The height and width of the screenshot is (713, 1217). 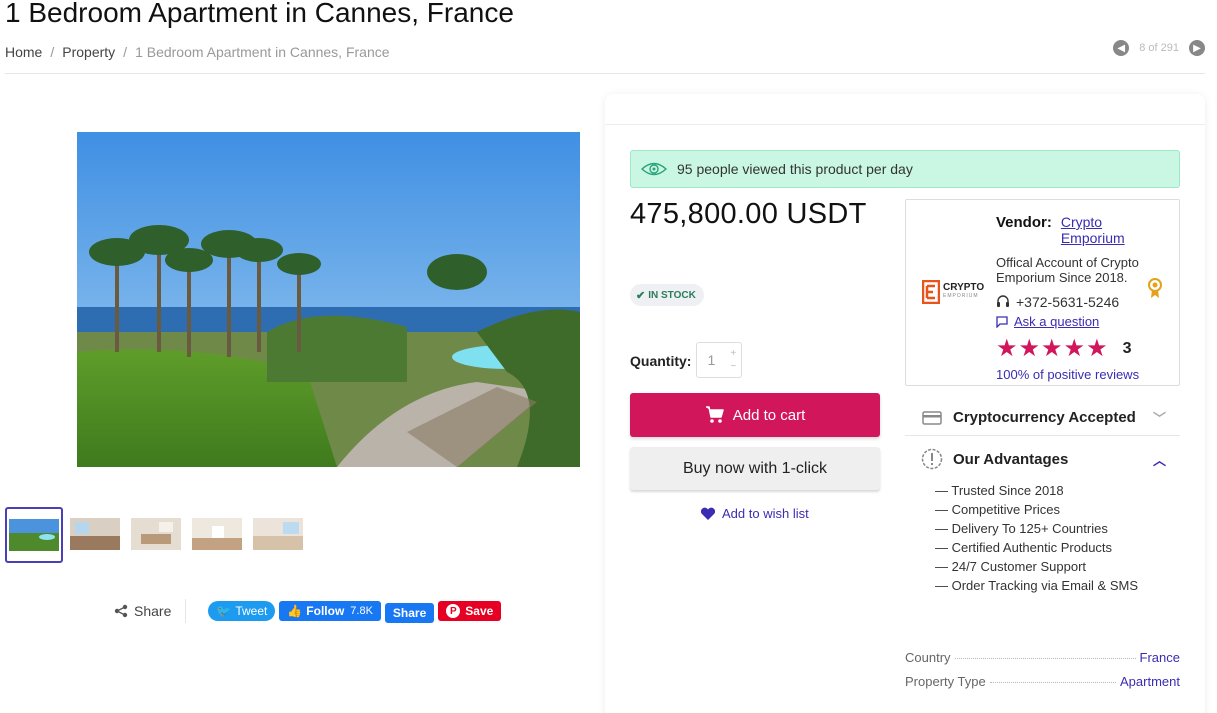 I want to click on list-item: — Certified Authentic Products, so click(x=1024, y=547).